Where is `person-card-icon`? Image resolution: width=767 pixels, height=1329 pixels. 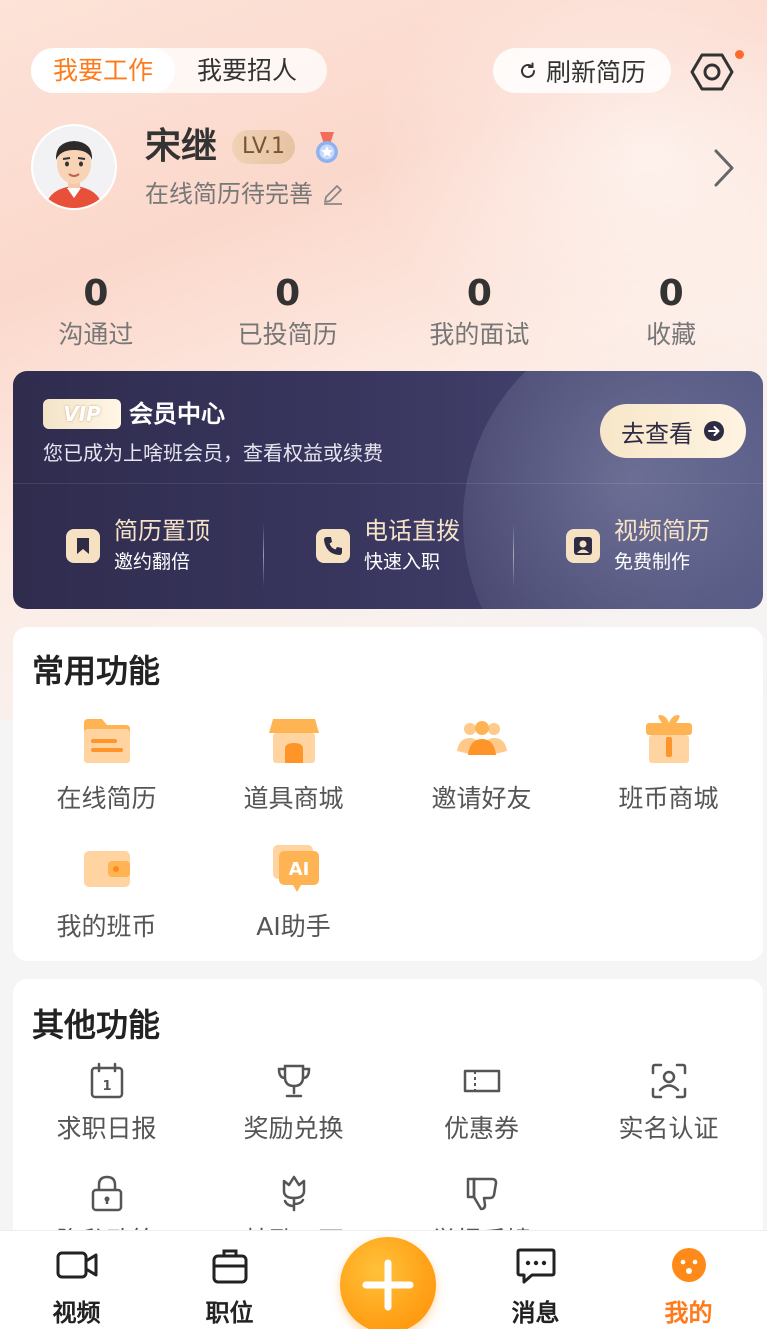
person-card-icon is located at coordinates (583, 546).